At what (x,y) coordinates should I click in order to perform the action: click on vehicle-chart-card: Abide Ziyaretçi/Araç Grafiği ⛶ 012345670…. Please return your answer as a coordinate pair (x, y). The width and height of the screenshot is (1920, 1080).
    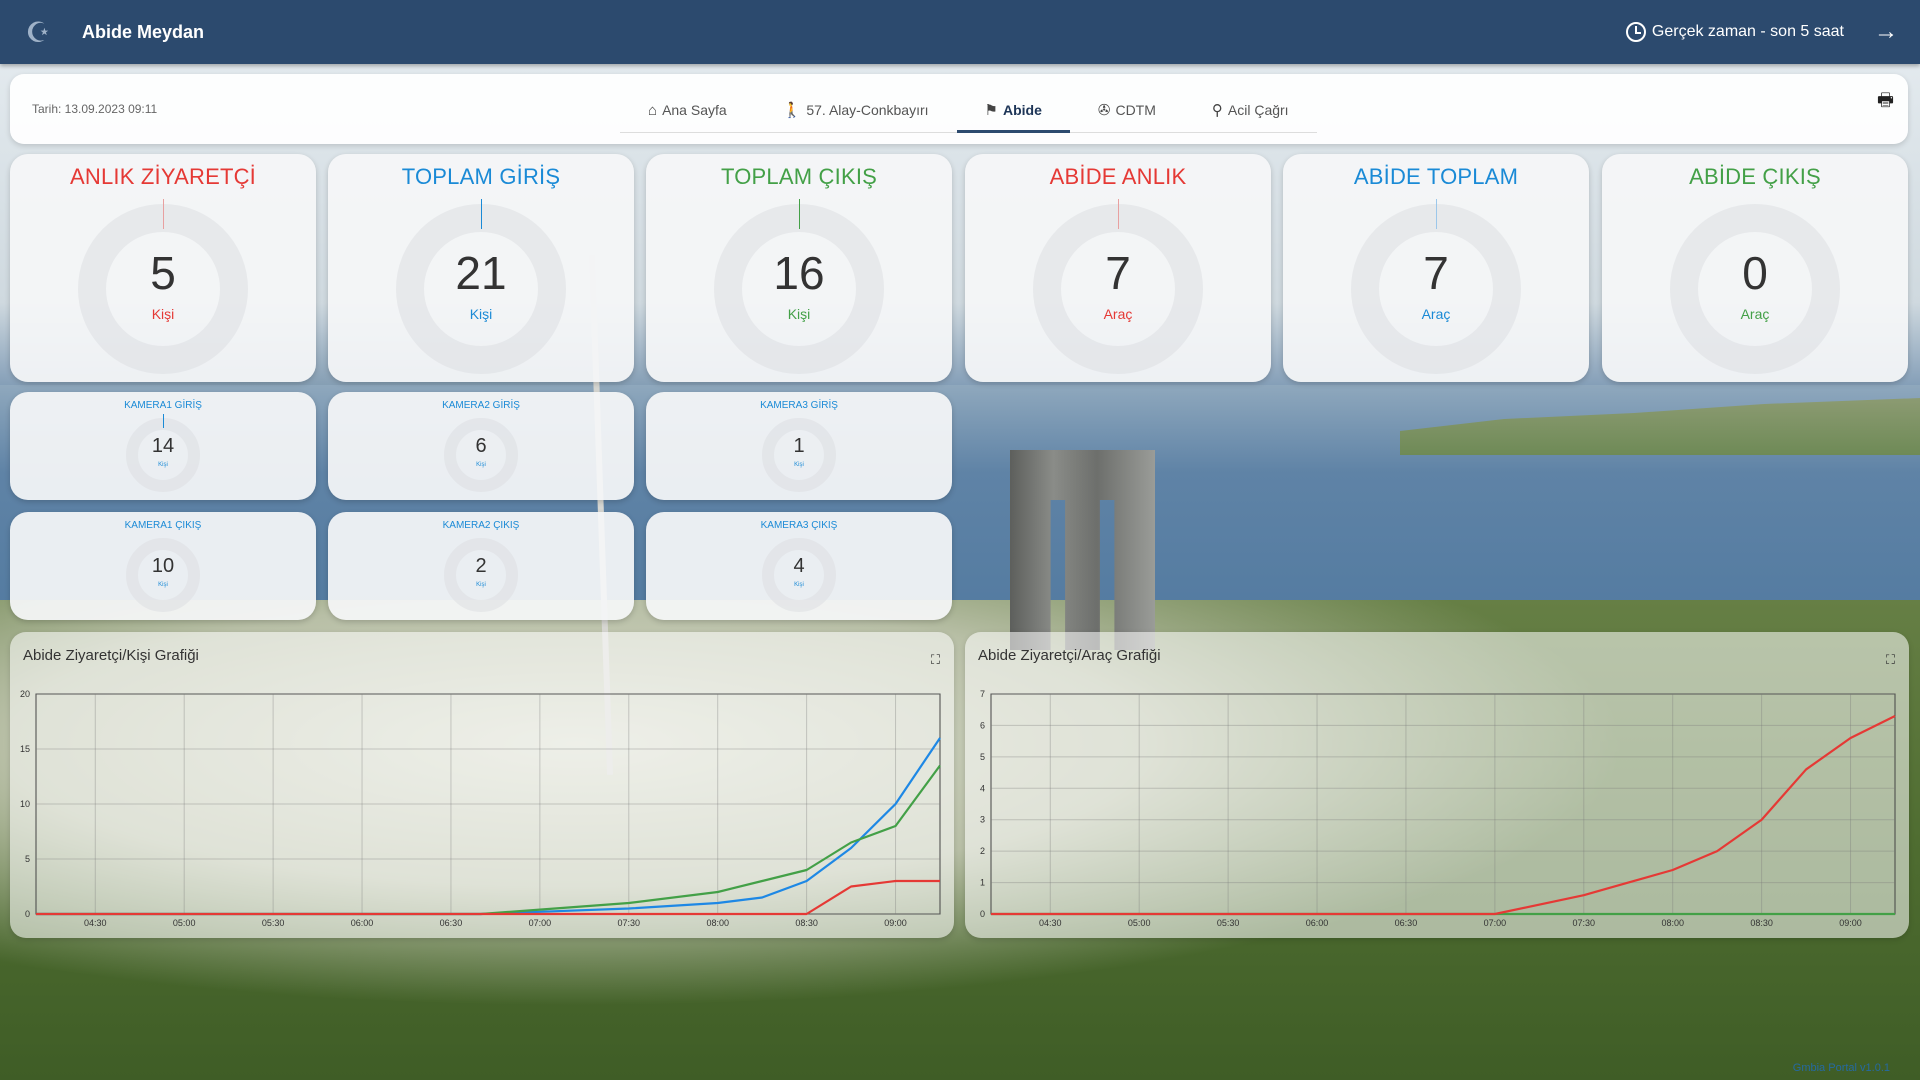
    Looking at the image, I should click on (1437, 785).